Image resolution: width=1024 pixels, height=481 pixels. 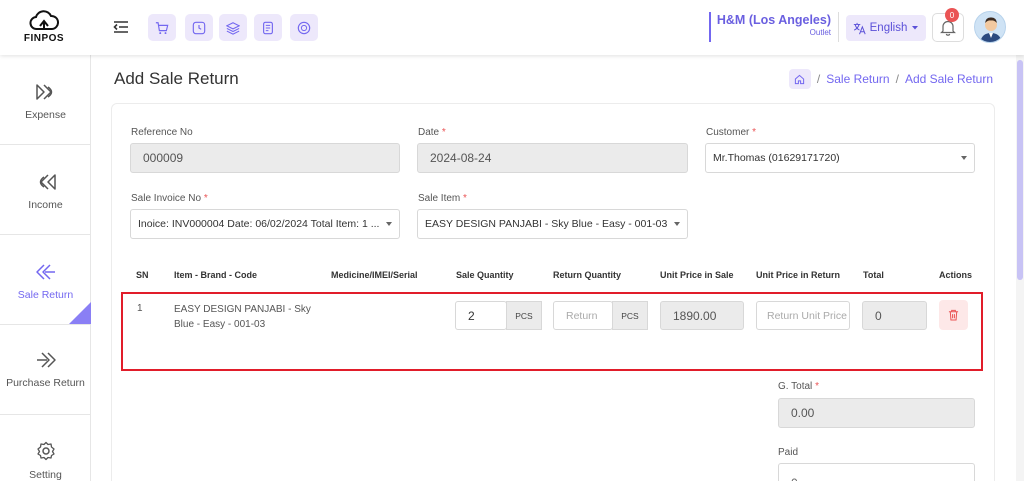 I want to click on store-type: Outlet, so click(x=820, y=32).